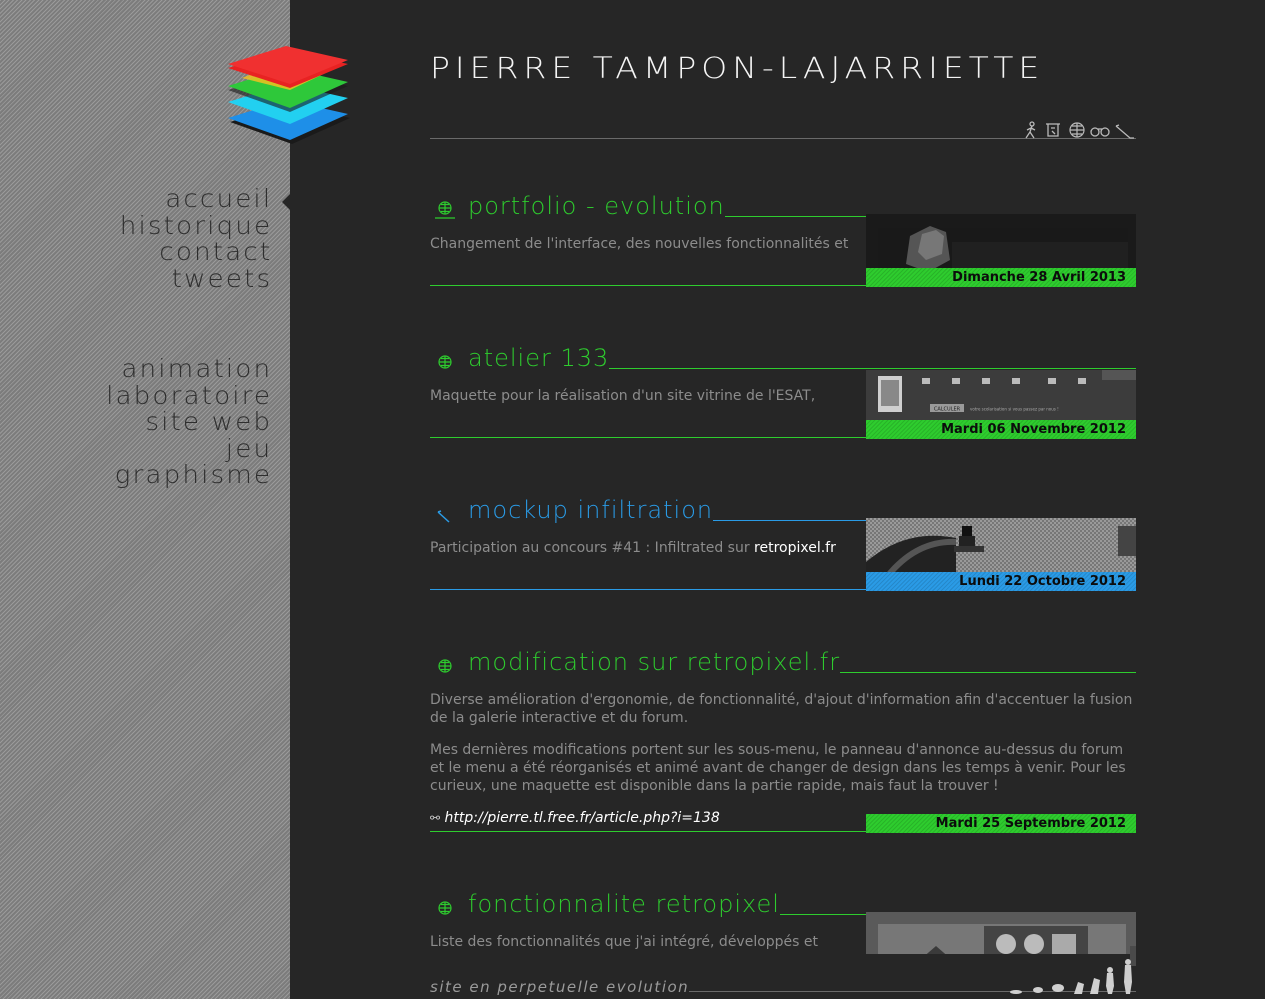  Describe the element at coordinates (560, 987) in the screenshot. I see `footer-text: site en perpetuelle evolution` at that location.